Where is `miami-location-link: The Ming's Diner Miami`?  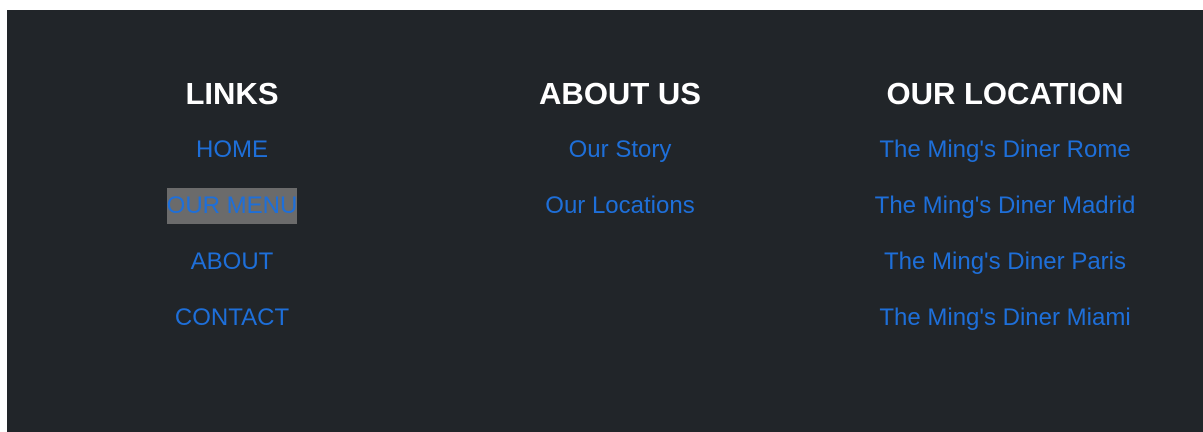 miami-location-link: The Ming's Diner Miami is located at coordinates (1004, 318).